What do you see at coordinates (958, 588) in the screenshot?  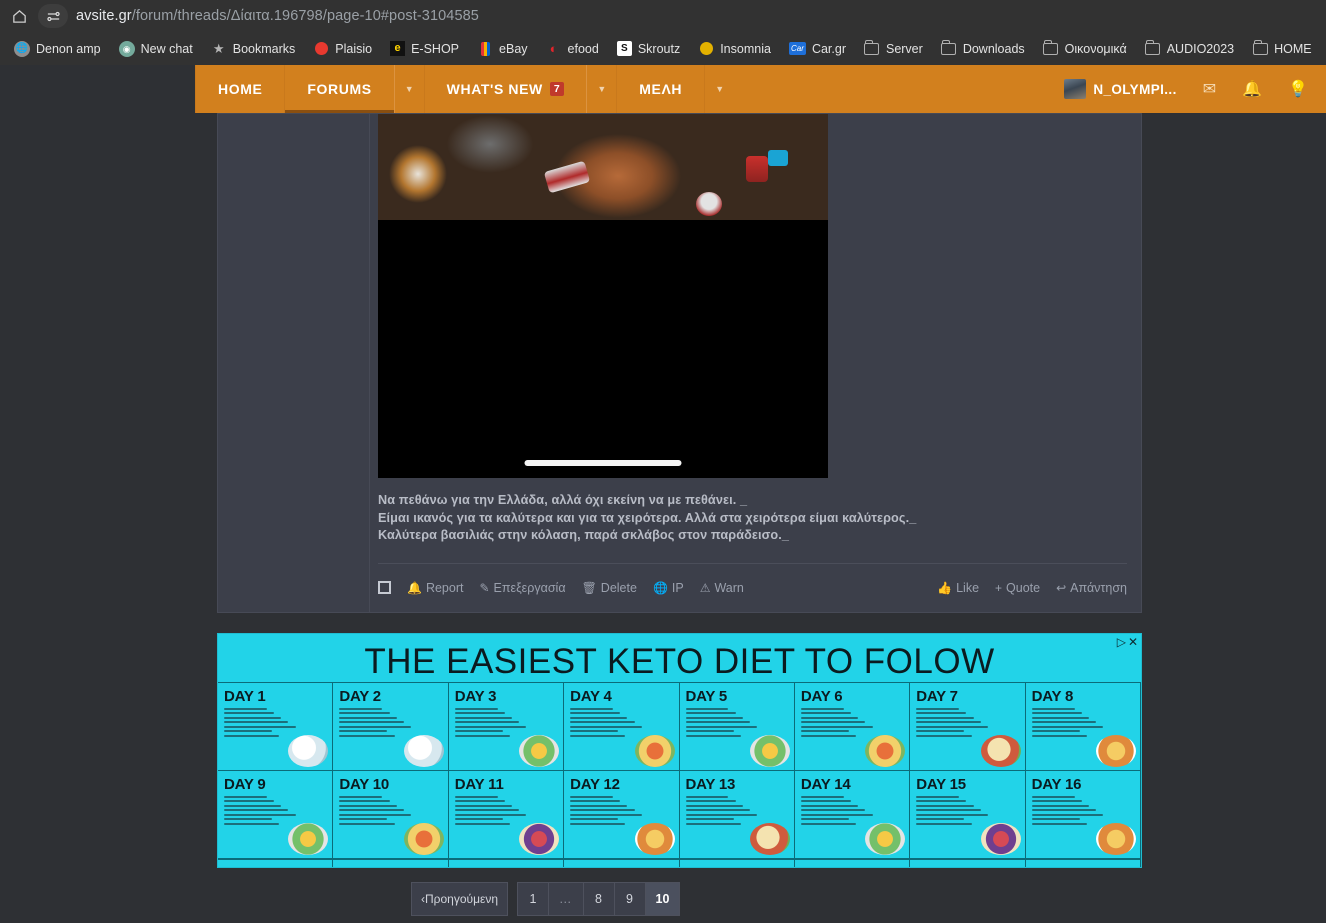 I see `like-button: 👍 Like` at bounding box center [958, 588].